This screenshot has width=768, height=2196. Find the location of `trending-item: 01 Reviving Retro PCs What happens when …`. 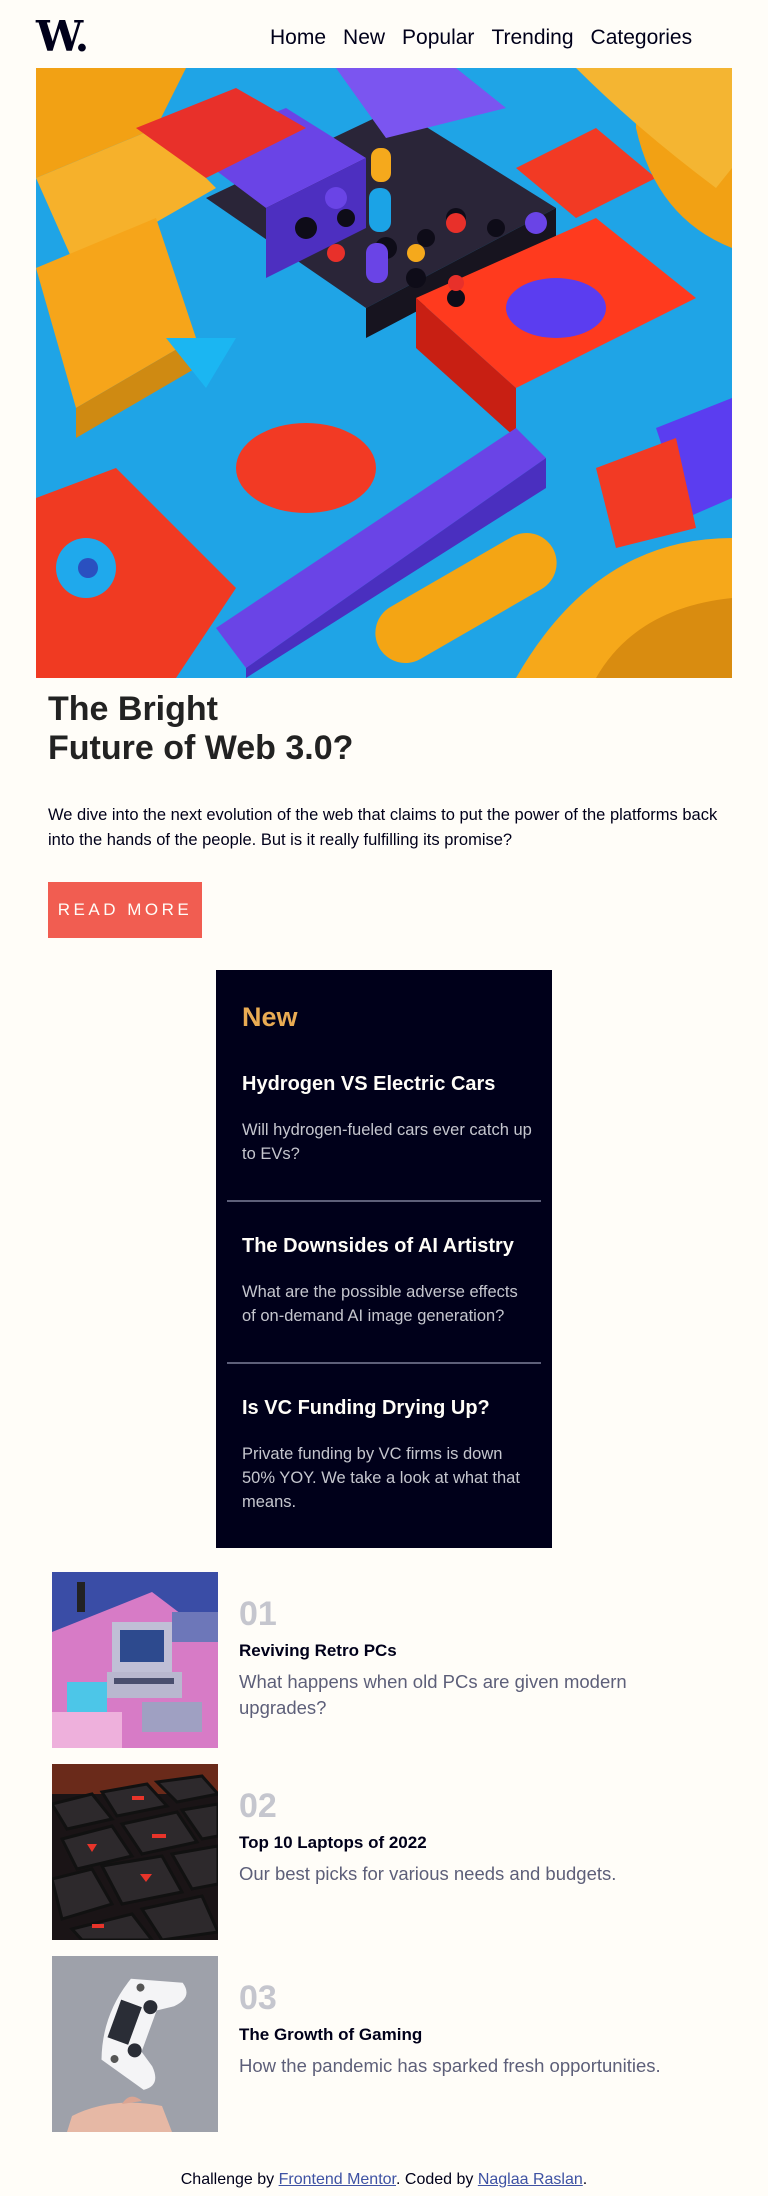

trending-item: 01 Reviving Retro PCs What happens when … is located at coordinates (382, 1660).